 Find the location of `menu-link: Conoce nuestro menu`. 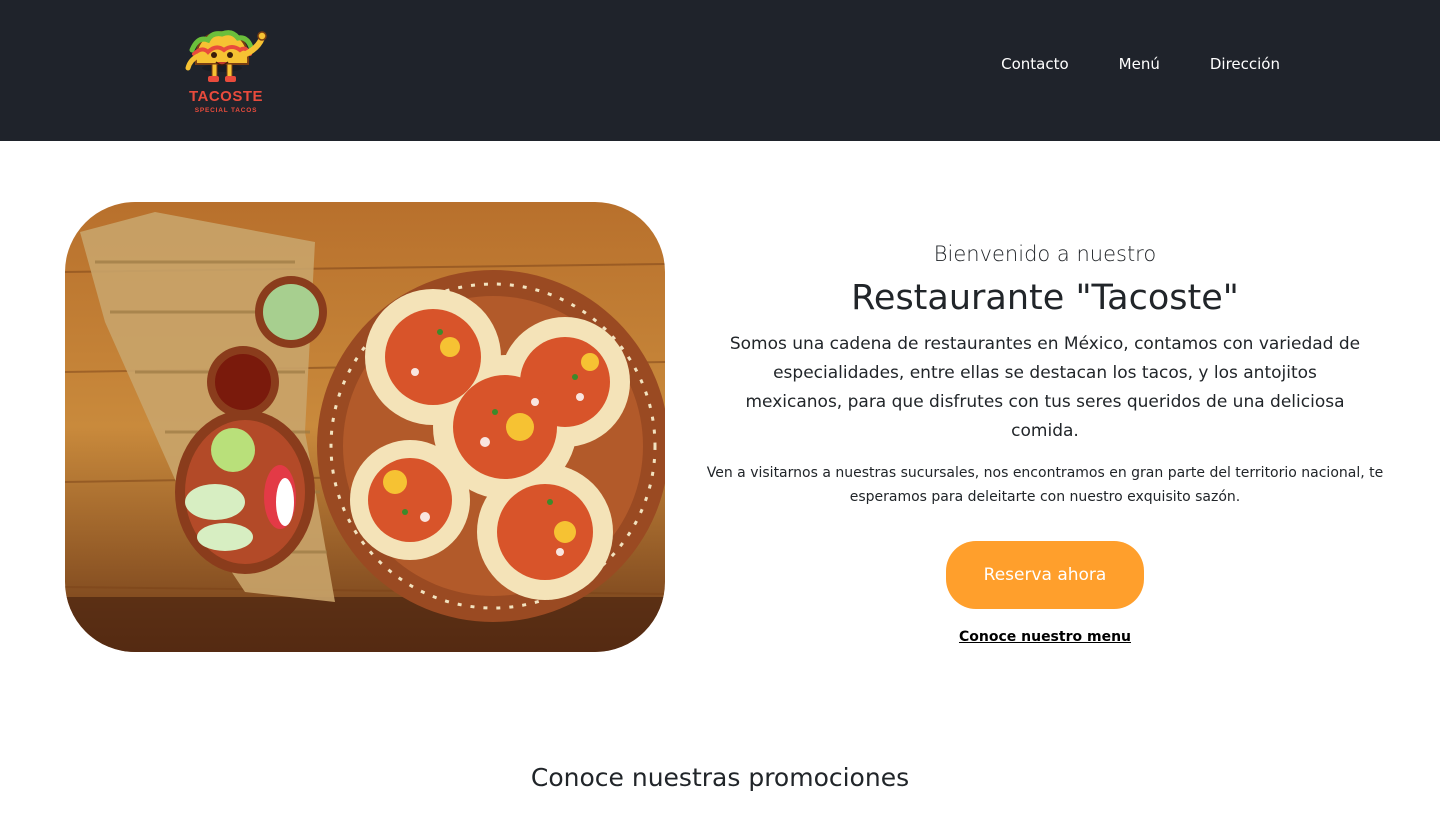

menu-link: Conoce nuestro menu is located at coordinates (1045, 637).